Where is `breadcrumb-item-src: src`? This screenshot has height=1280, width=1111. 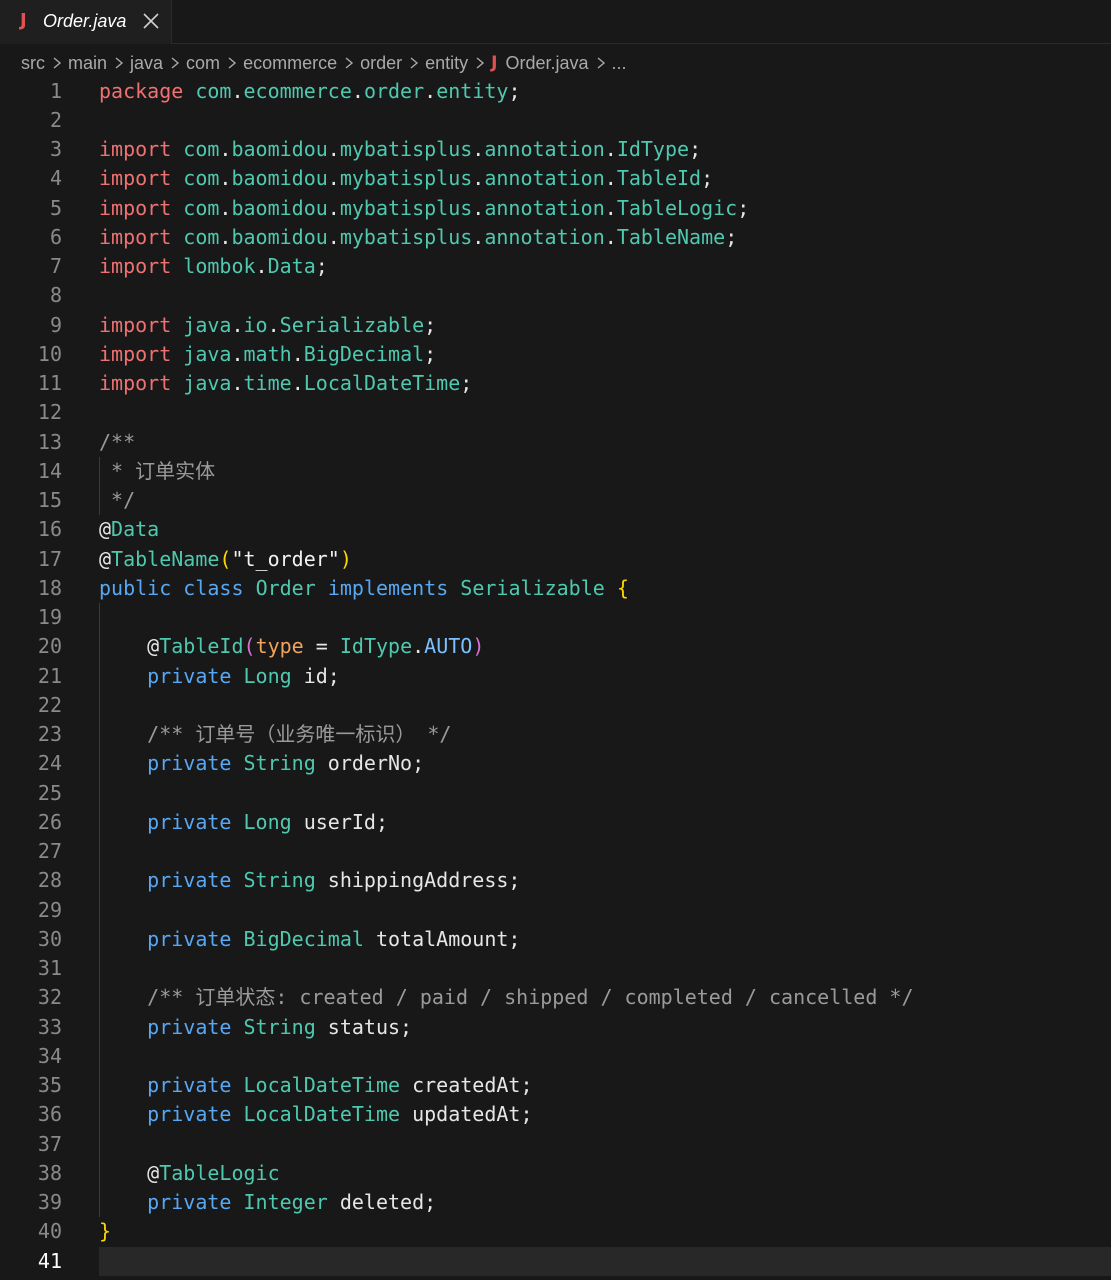
breadcrumb-item-src: src is located at coordinates (33, 63).